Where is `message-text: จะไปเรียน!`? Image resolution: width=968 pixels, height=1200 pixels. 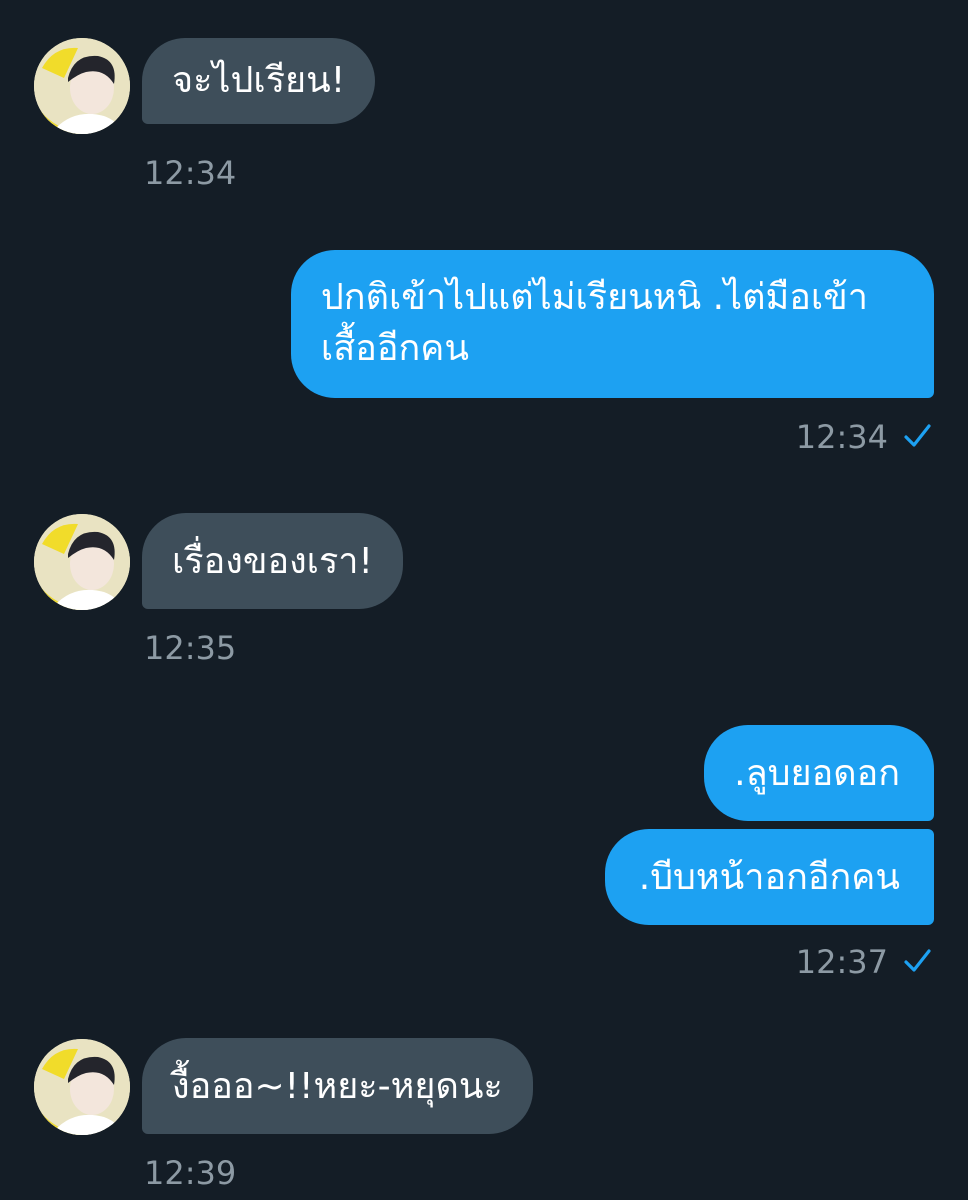 message-text: จะไปเรียน! is located at coordinates (259, 80).